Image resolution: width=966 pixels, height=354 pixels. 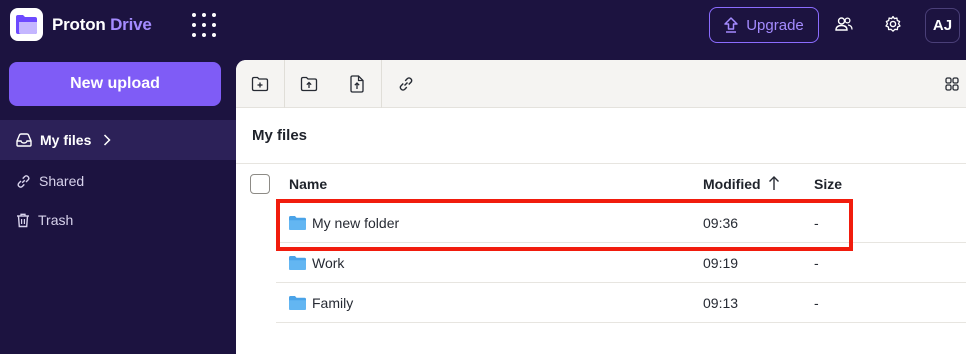 I want to click on apps-grid-icon, so click(x=204, y=25).